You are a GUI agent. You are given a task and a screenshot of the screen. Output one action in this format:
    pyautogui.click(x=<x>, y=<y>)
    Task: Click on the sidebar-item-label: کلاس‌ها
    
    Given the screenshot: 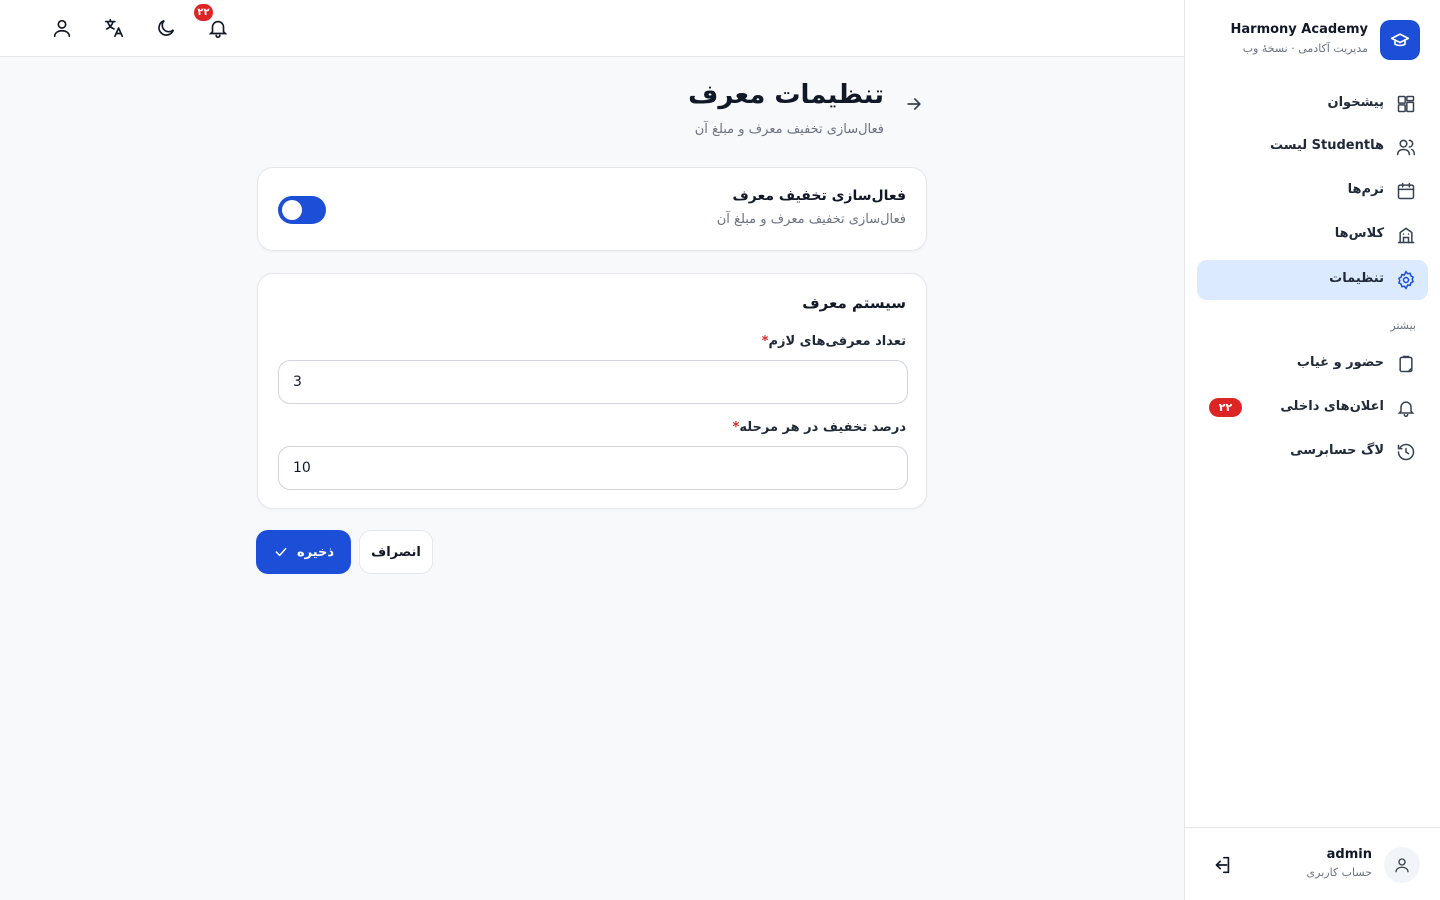 What is the action you would take?
    pyautogui.click(x=1359, y=233)
    